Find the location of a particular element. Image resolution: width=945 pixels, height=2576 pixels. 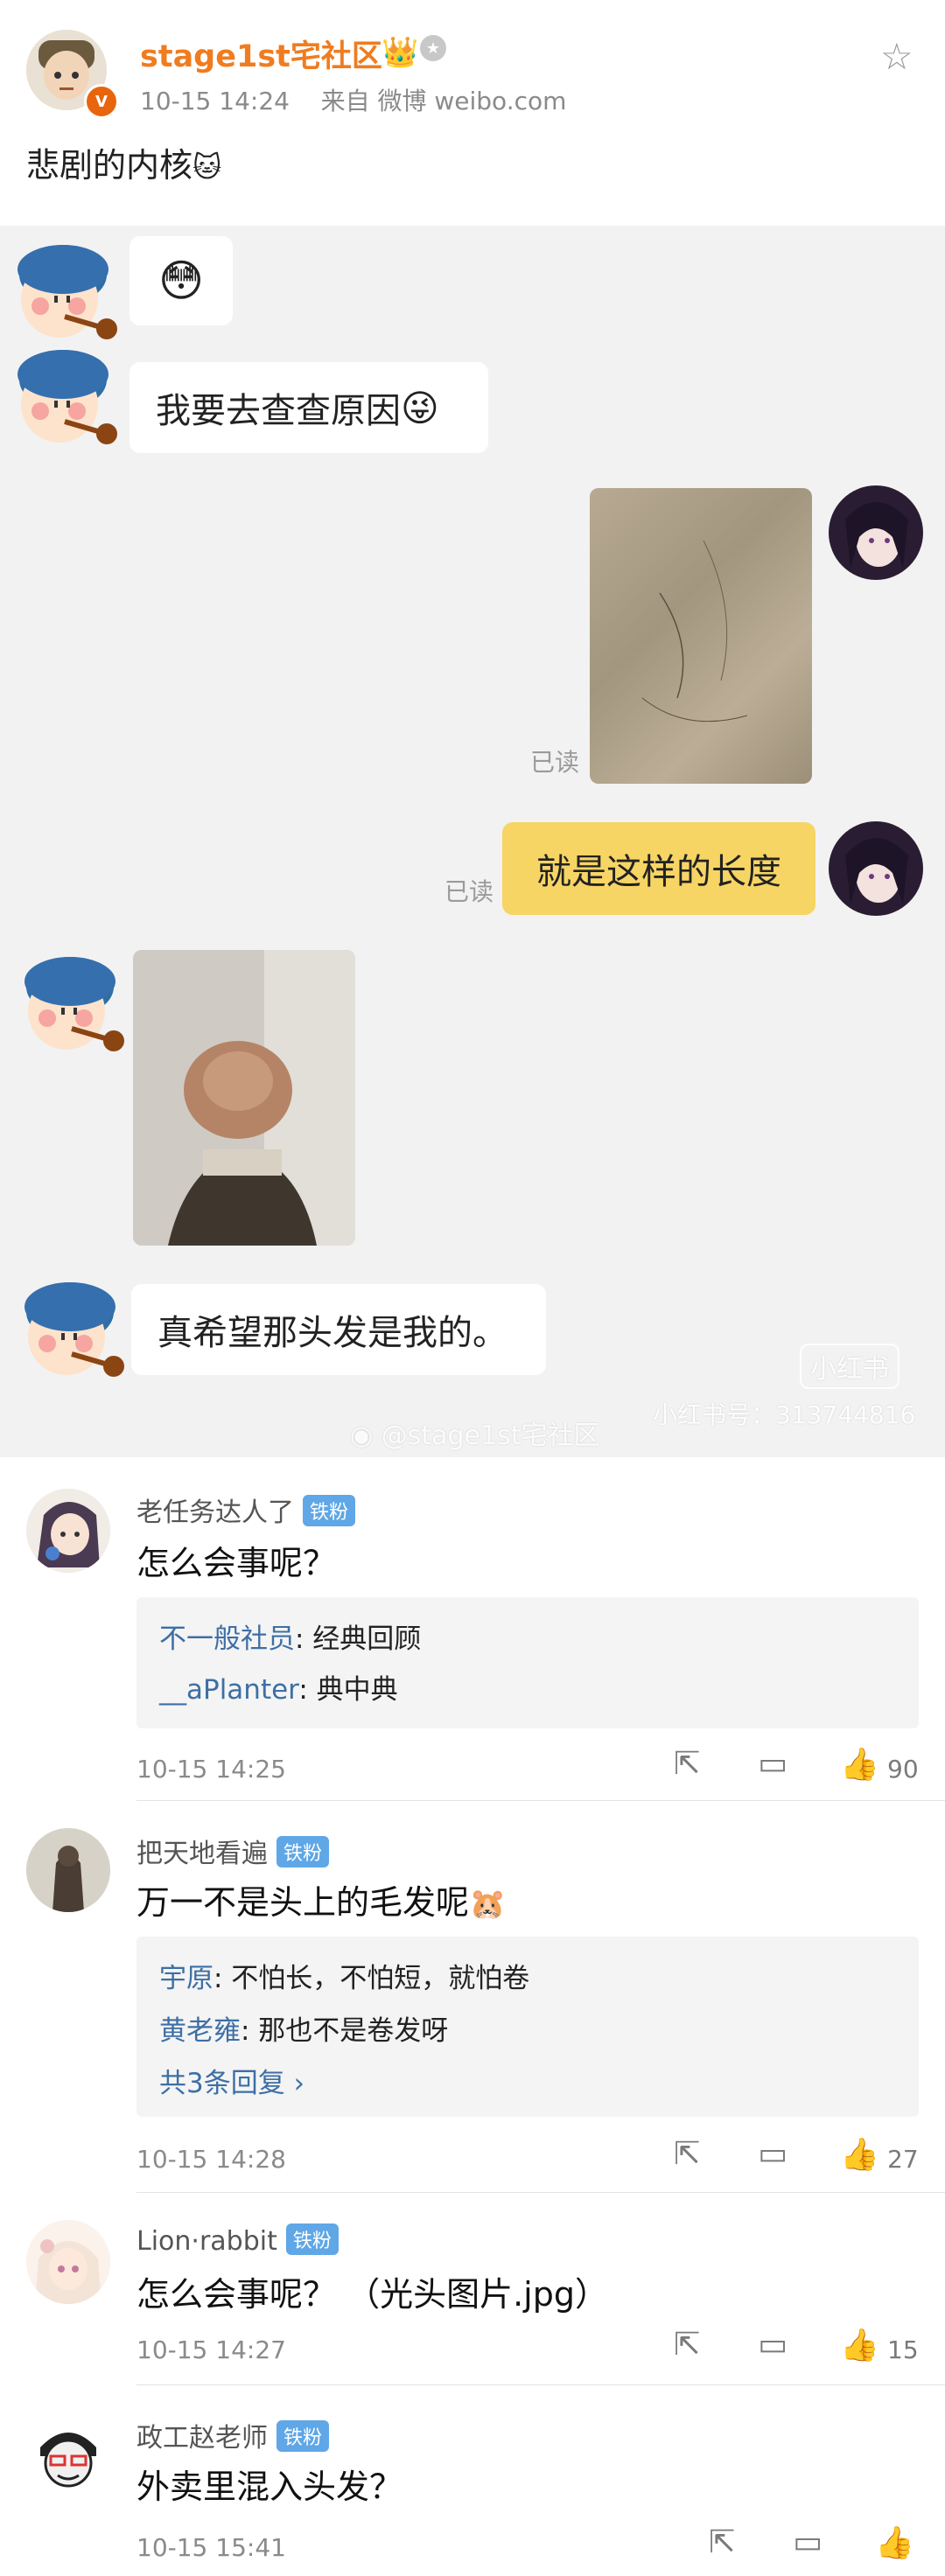

commenter-name: 把天地看遍 铁粉 is located at coordinates (233, 1851).